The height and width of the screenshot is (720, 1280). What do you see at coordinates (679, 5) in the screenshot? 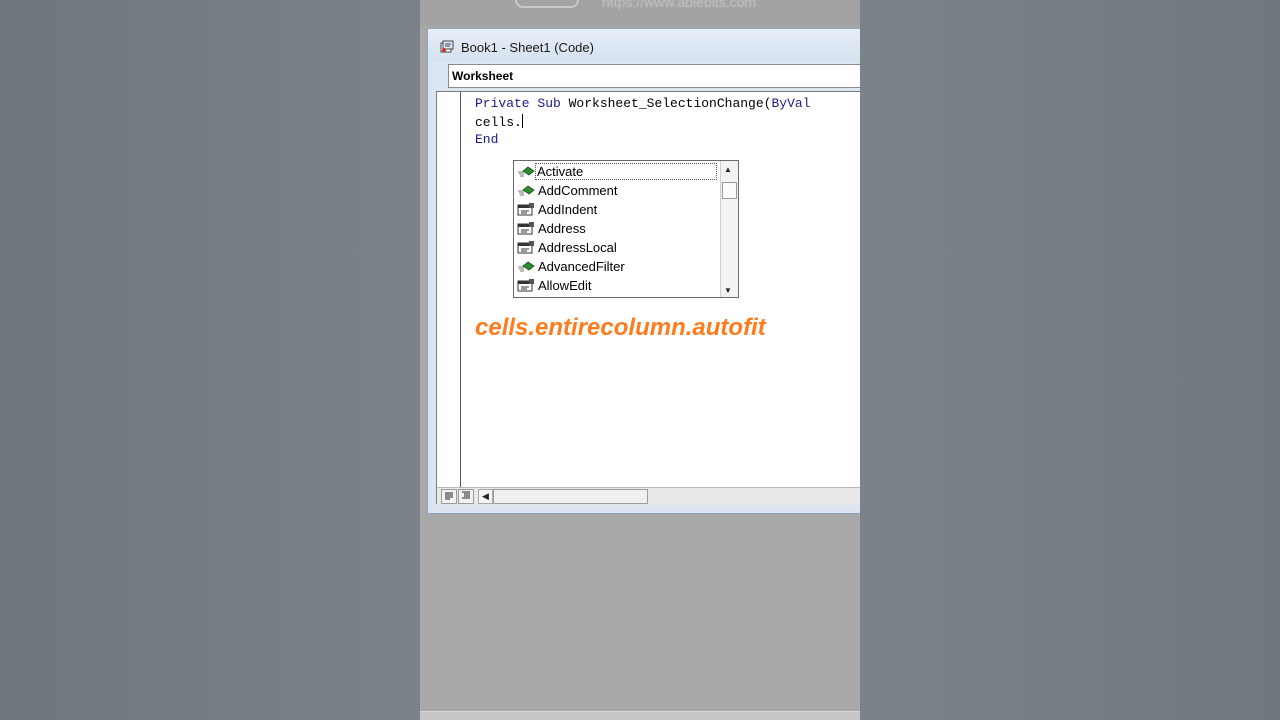
I see `blurred-url: https://www.ablebits.com` at bounding box center [679, 5].